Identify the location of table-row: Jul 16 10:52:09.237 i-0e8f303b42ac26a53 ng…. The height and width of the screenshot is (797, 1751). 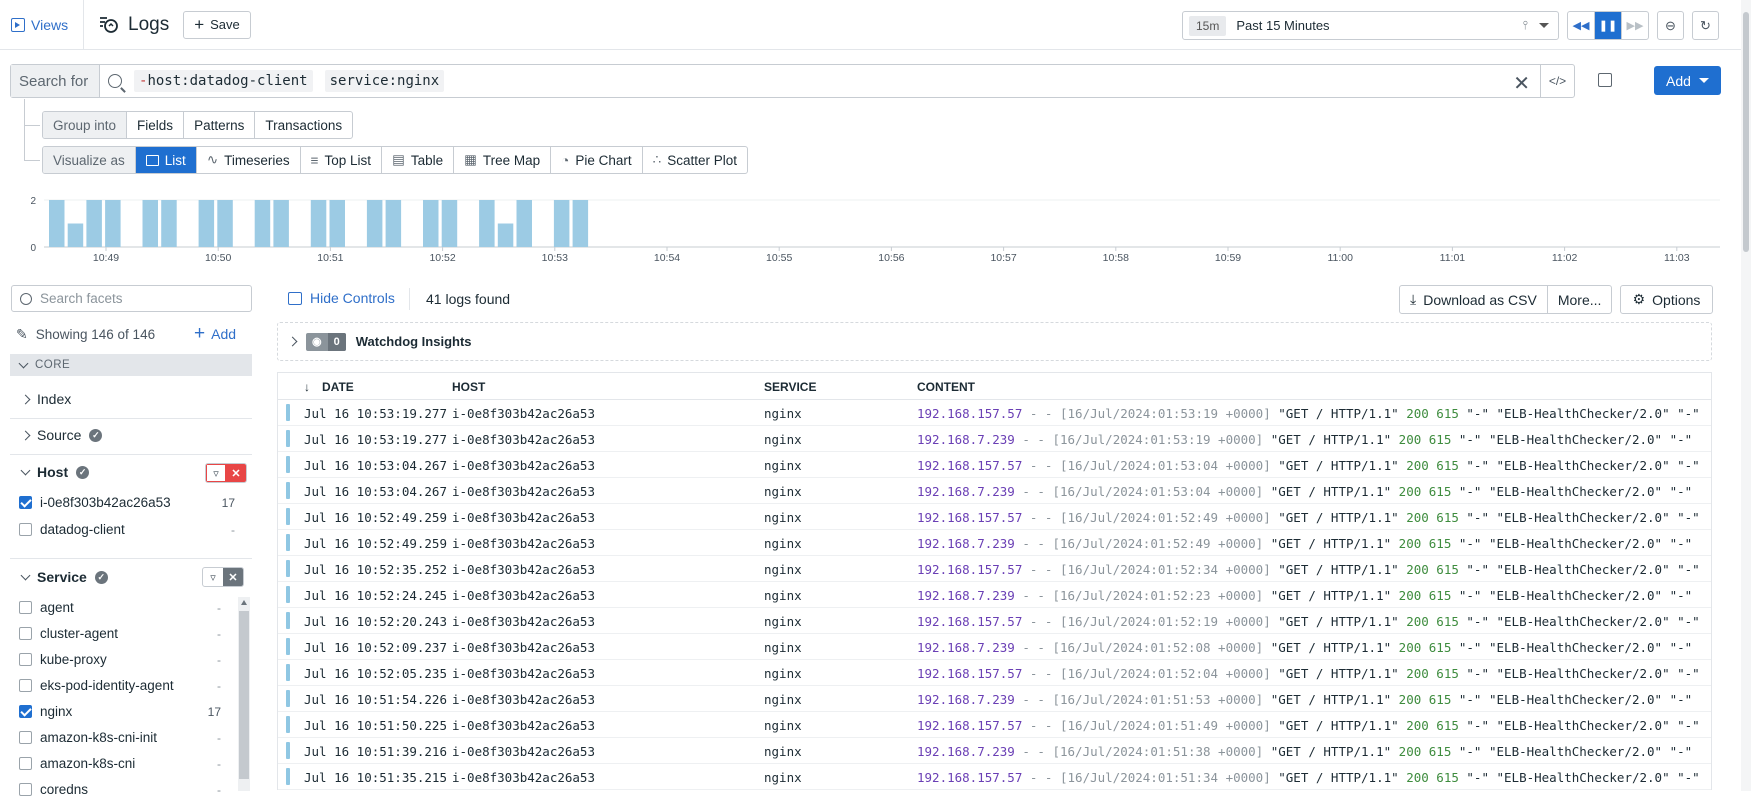
(994, 647).